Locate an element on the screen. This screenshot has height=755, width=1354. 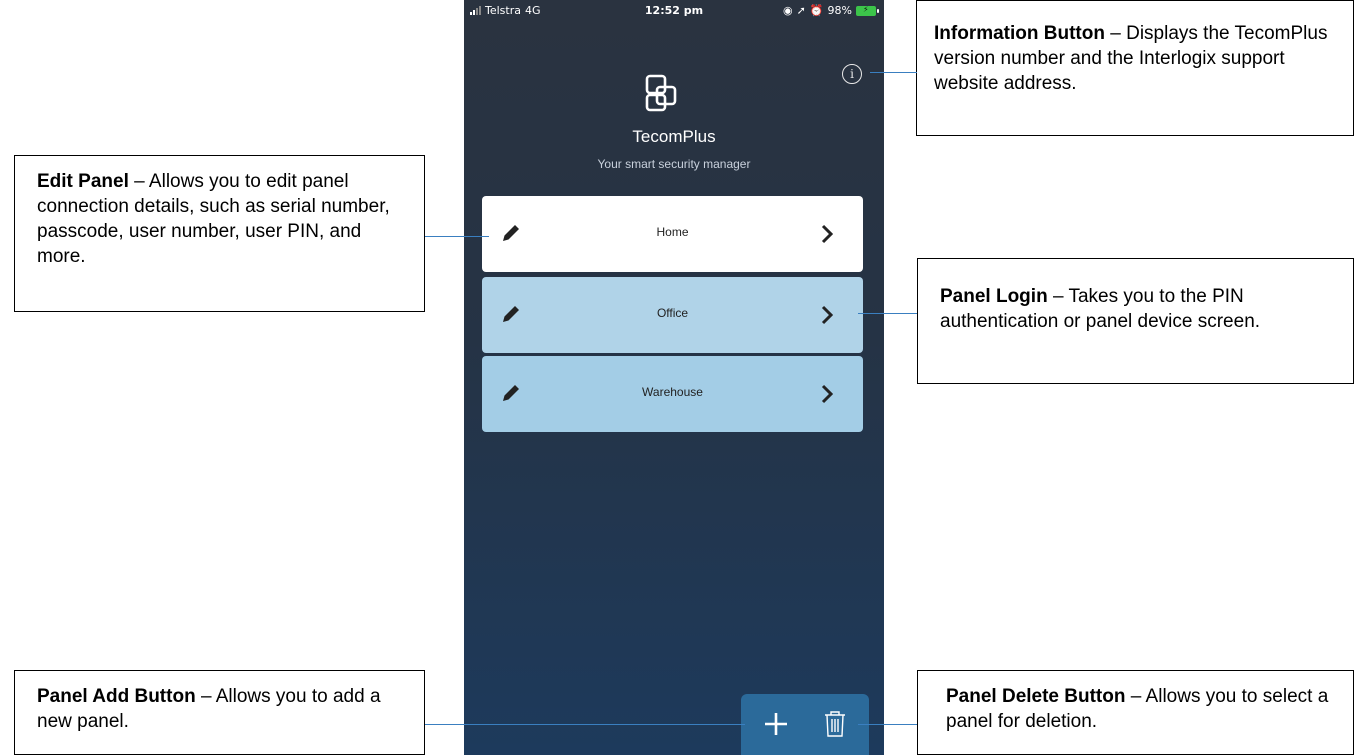
panel-item-home: Home is located at coordinates (672, 234).